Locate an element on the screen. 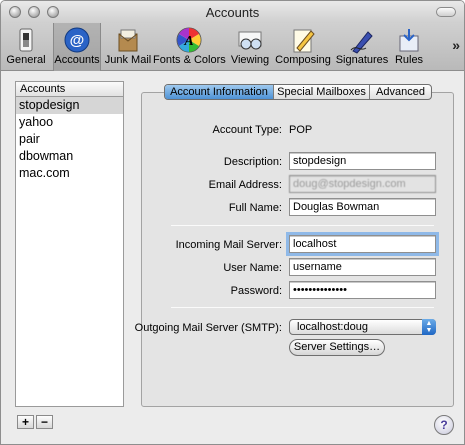 This screenshot has height=445, width=465. title-bar: Accounts is located at coordinates (232, 12).